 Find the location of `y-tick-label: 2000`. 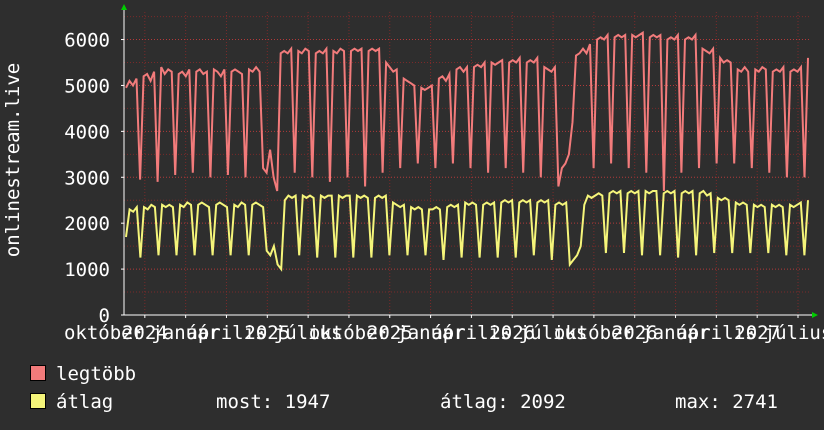

y-tick-label: 2000 is located at coordinates (87, 224).